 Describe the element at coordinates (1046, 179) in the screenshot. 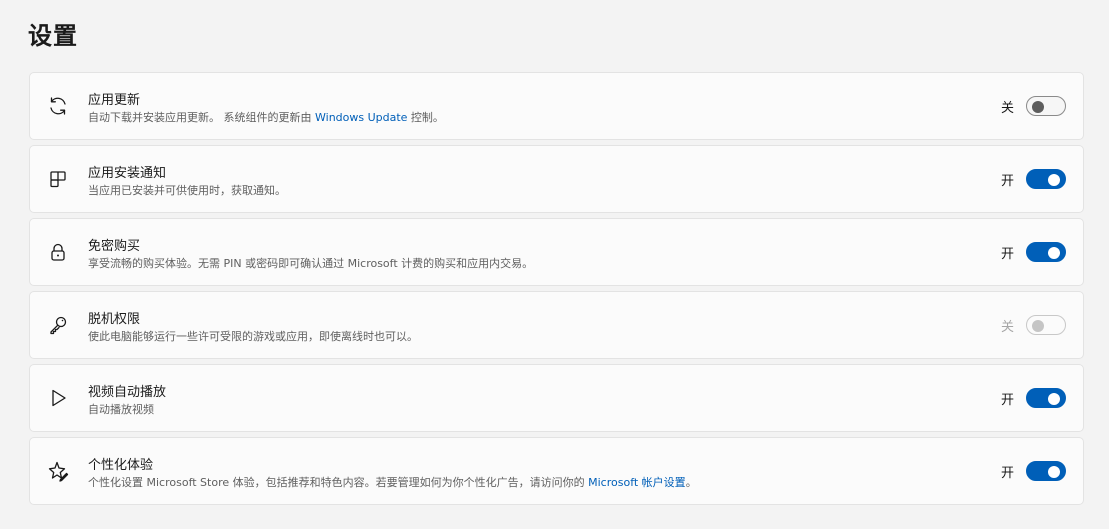

I see `install-notifications-toggle` at that location.